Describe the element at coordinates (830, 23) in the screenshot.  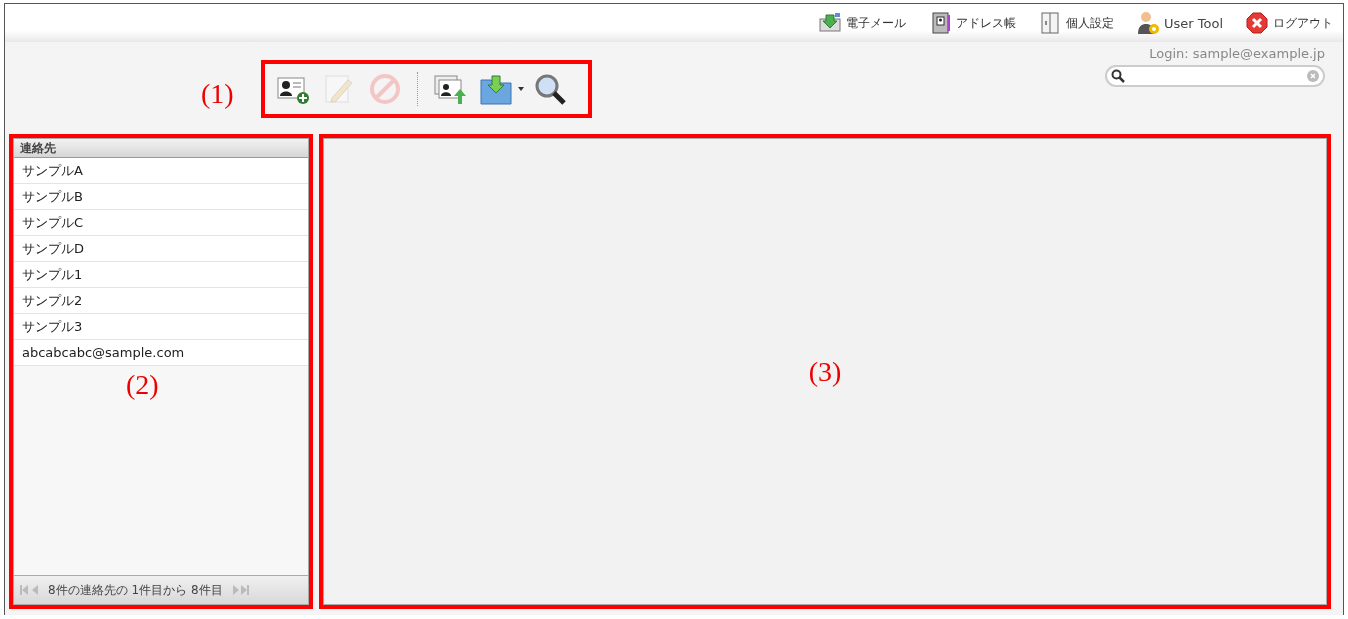
I see `mail-tray-icon` at that location.